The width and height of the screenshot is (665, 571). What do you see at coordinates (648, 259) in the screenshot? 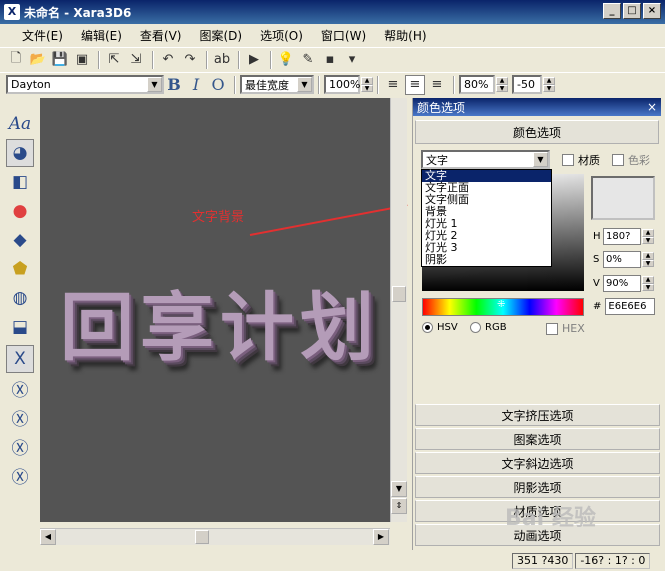
I see `s-stepper: ▲ ▼` at bounding box center [648, 259].